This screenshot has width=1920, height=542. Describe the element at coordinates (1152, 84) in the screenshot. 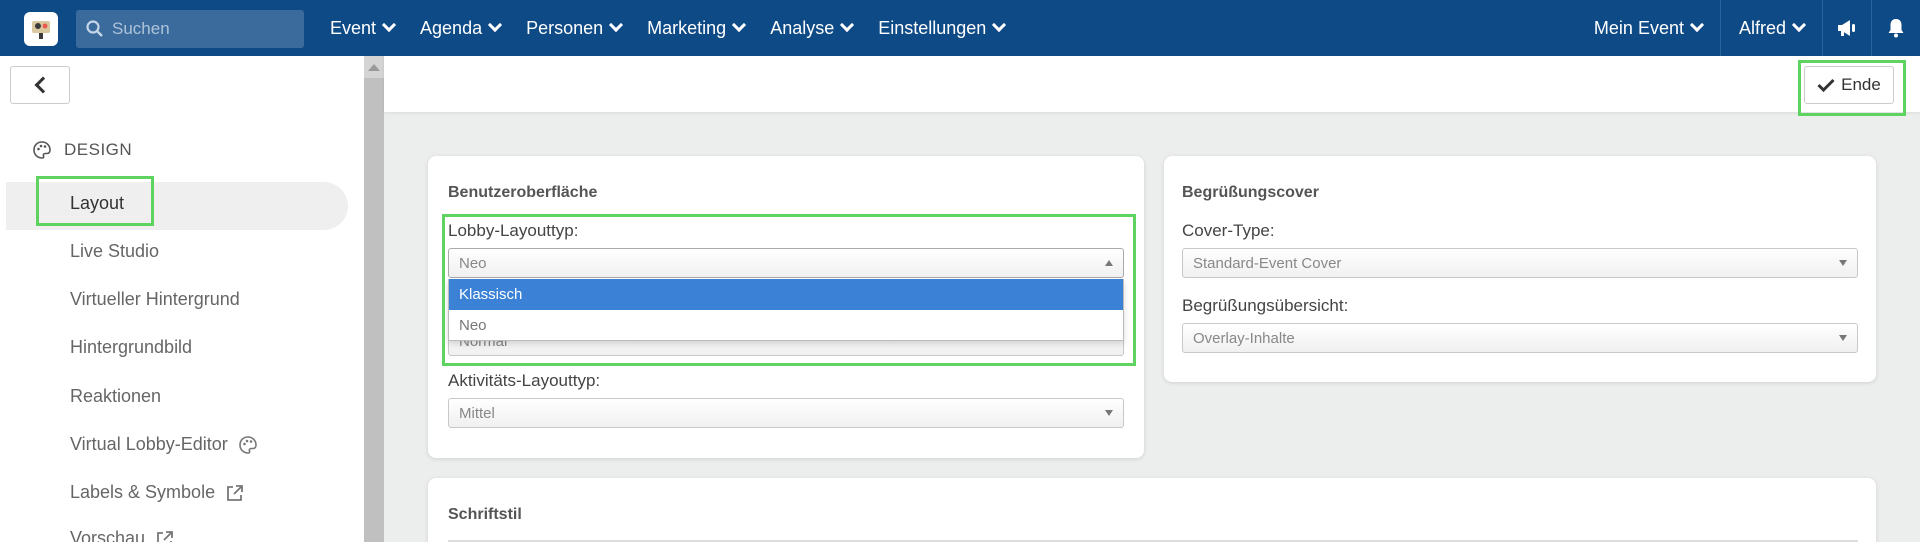

I see `content-header` at that location.